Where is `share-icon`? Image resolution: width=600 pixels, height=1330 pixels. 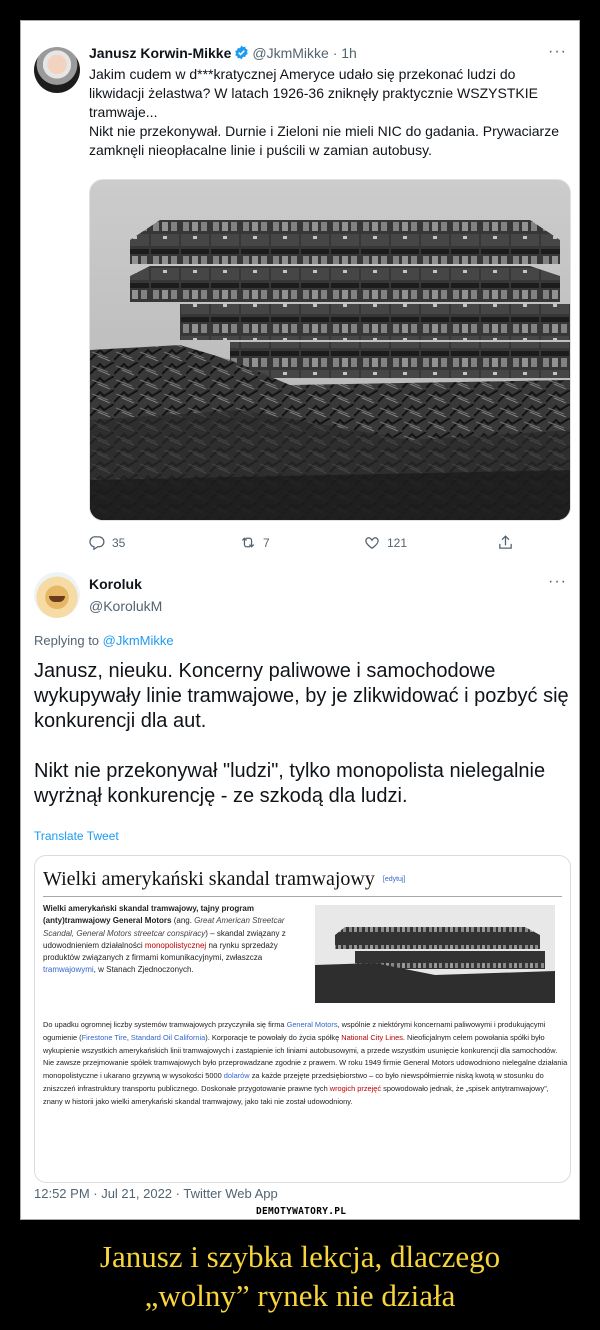 share-icon is located at coordinates (505, 542).